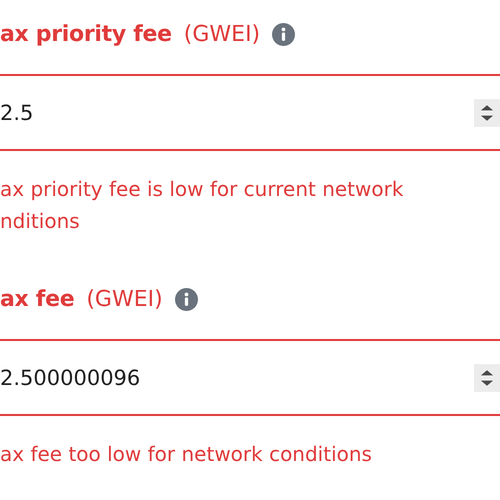 This screenshot has height=500, width=500. I want to click on number-field: 2.5, so click(237, 112).